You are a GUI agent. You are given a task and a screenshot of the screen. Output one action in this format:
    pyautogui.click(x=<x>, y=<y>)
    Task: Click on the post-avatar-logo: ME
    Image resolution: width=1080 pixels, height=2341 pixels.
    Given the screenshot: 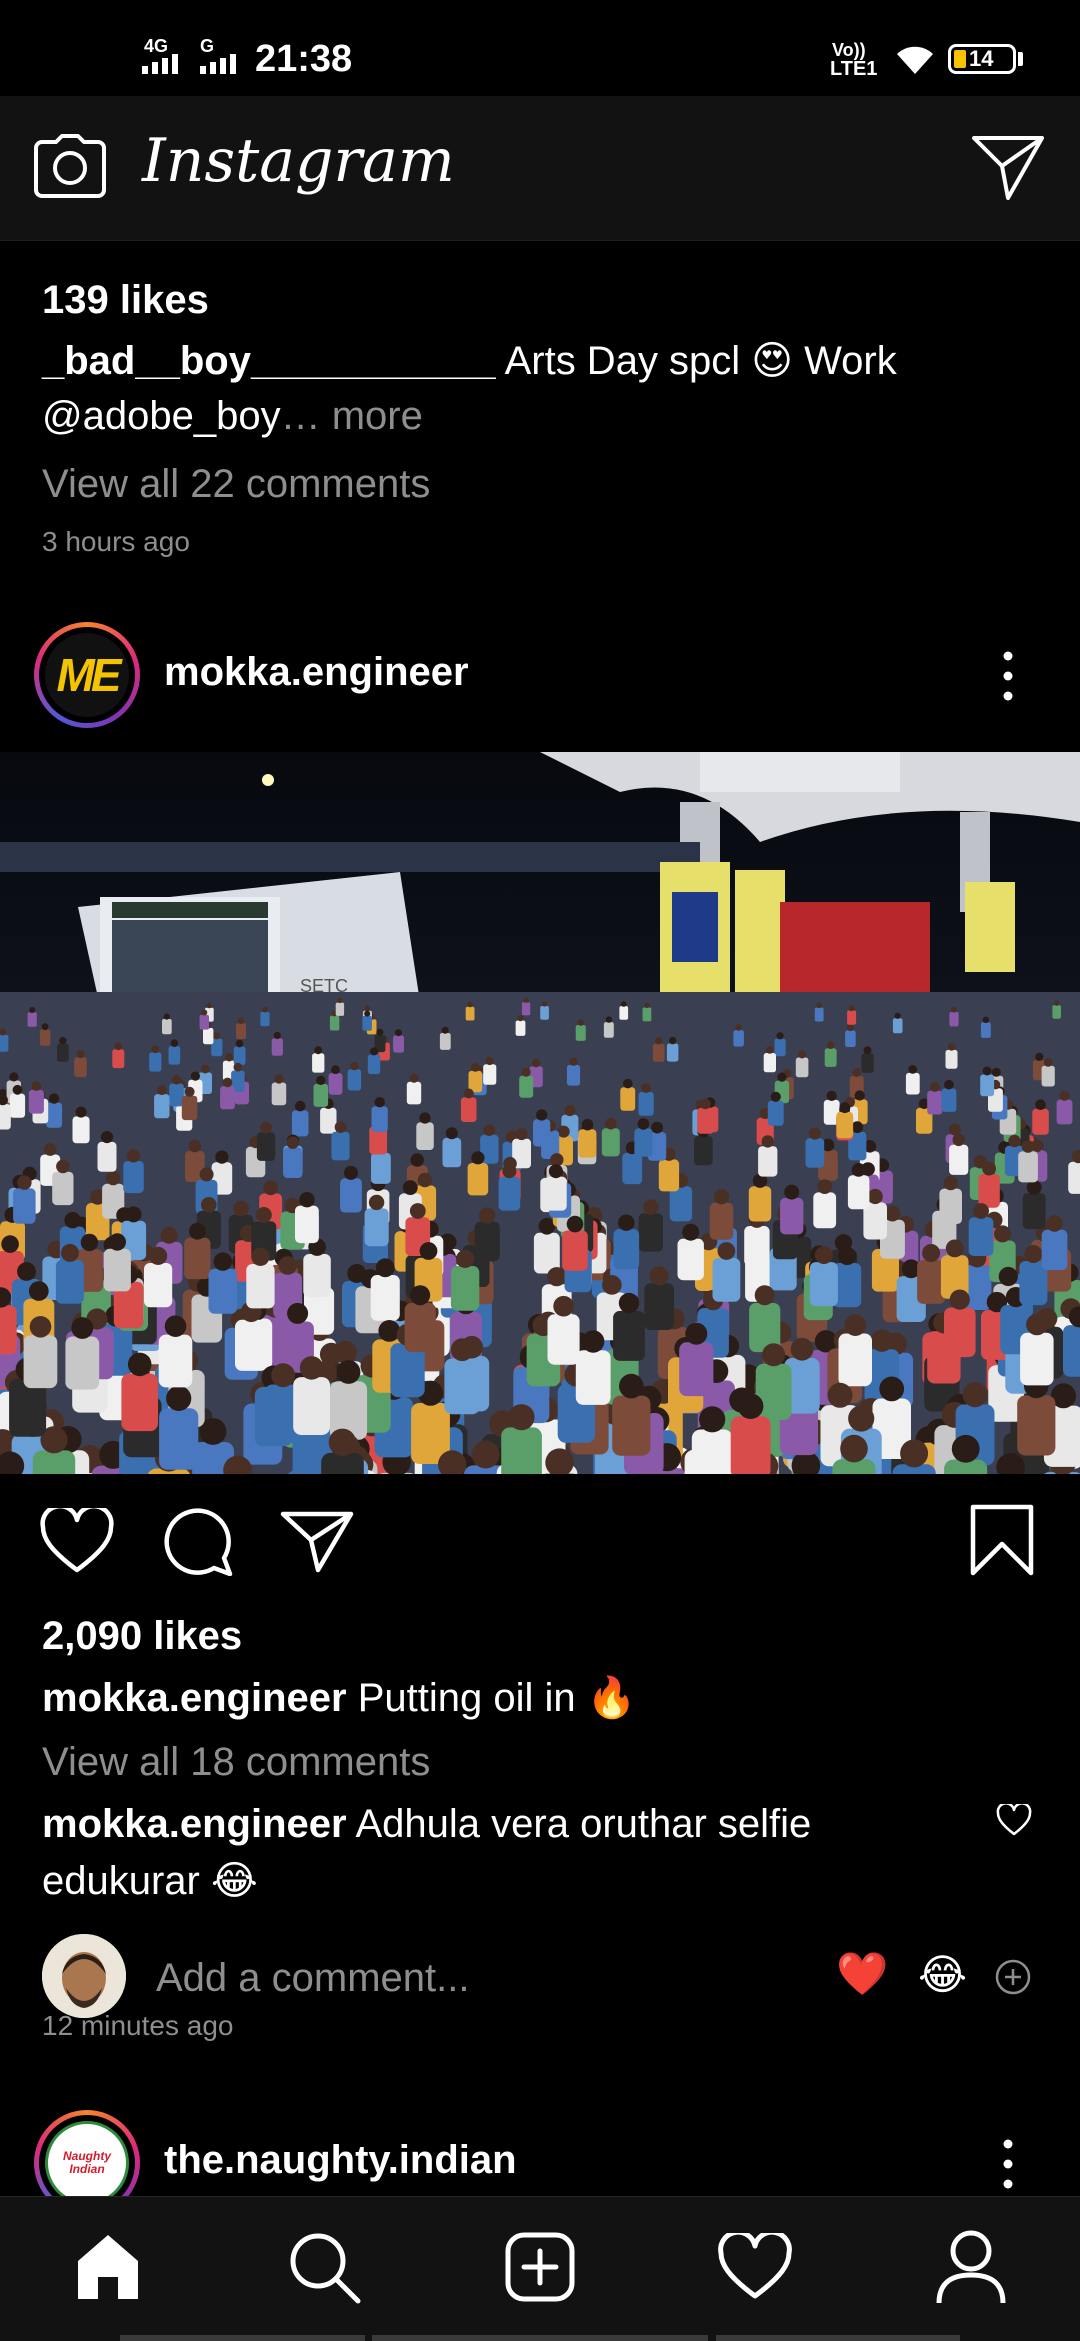 What is the action you would take?
    pyautogui.click(x=87, y=675)
    